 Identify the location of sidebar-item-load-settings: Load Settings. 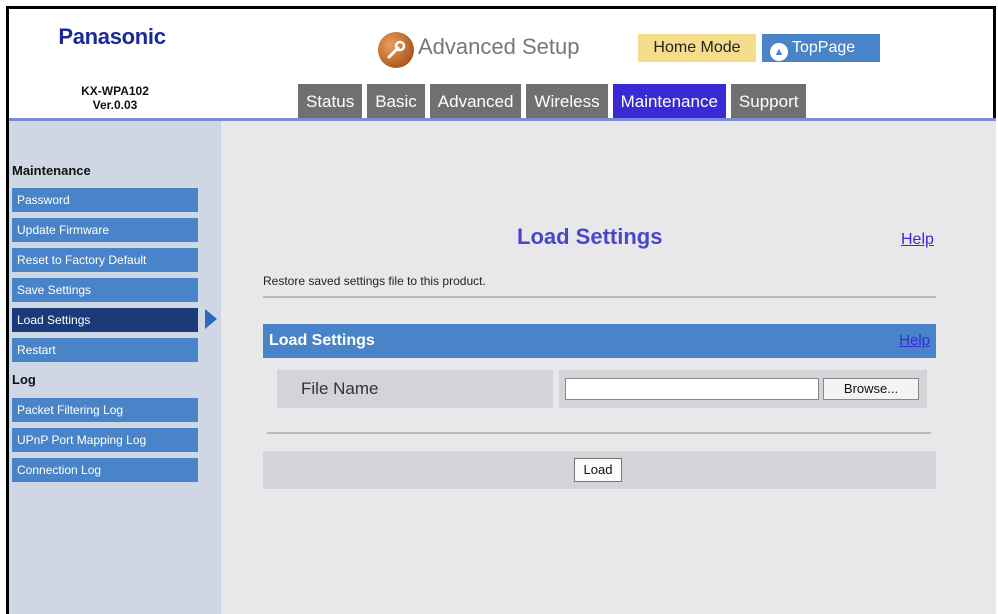
(105, 320).